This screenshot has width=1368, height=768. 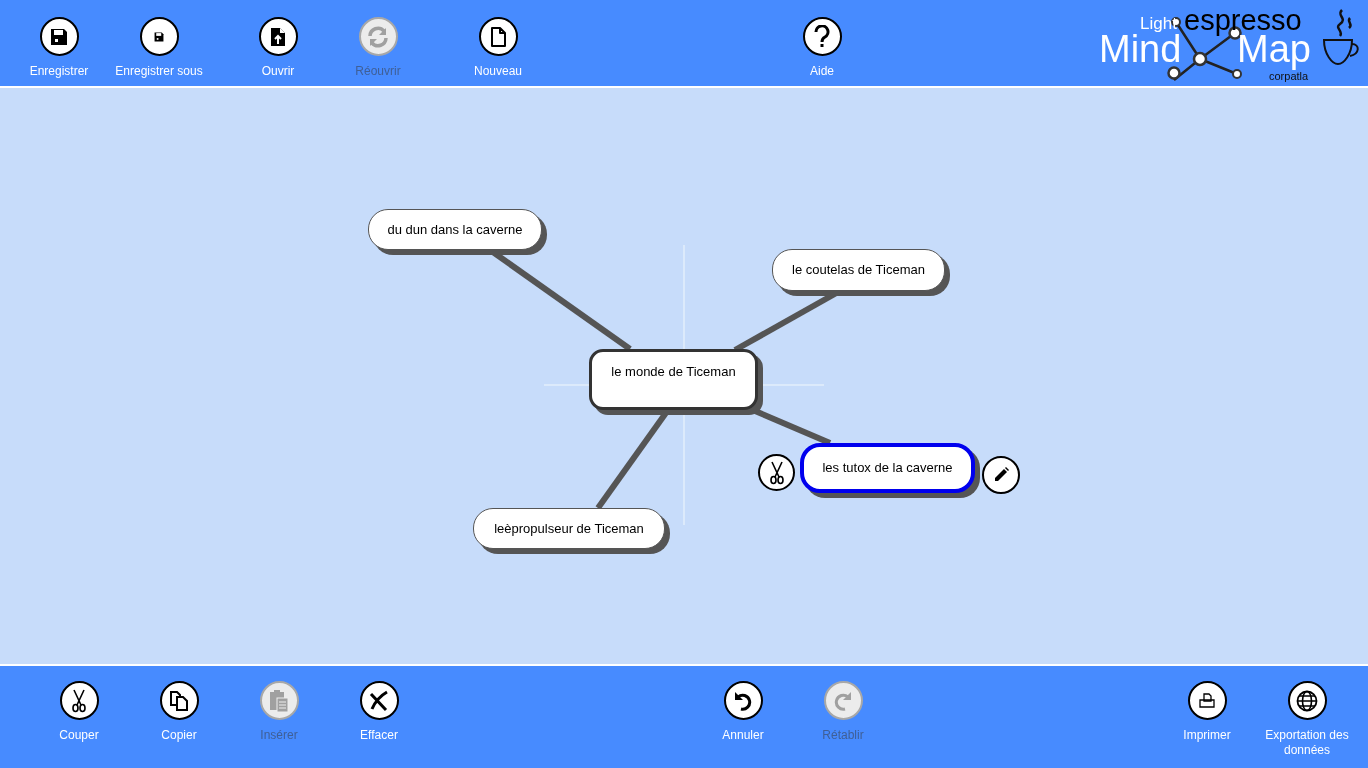 I want to click on toolbar-button: Copier, so click(x=179, y=712).